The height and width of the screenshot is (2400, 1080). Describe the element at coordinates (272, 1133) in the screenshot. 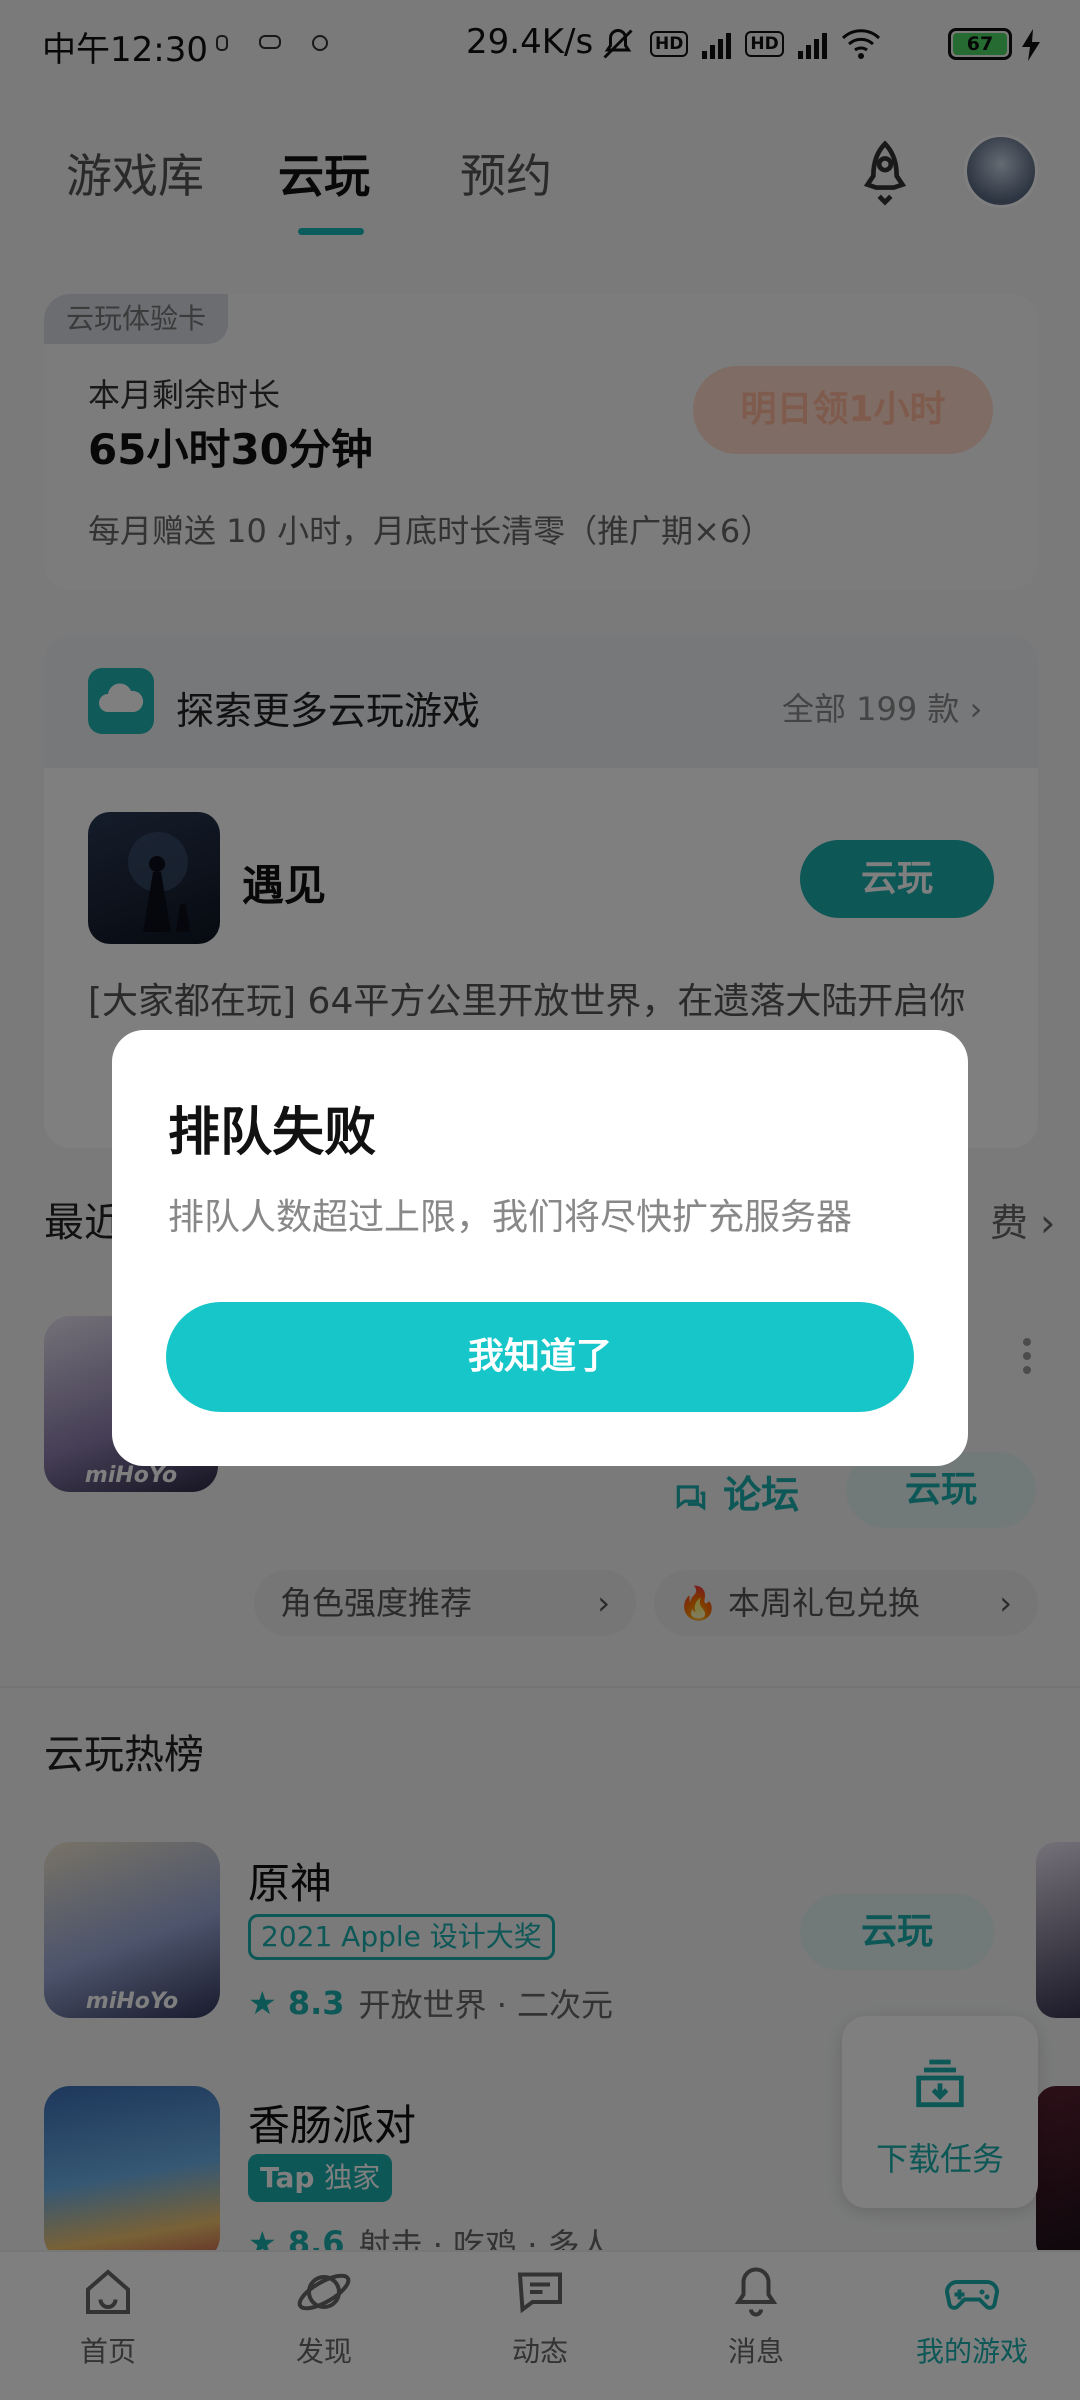

I see `dialog-title: 排队失败` at that location.